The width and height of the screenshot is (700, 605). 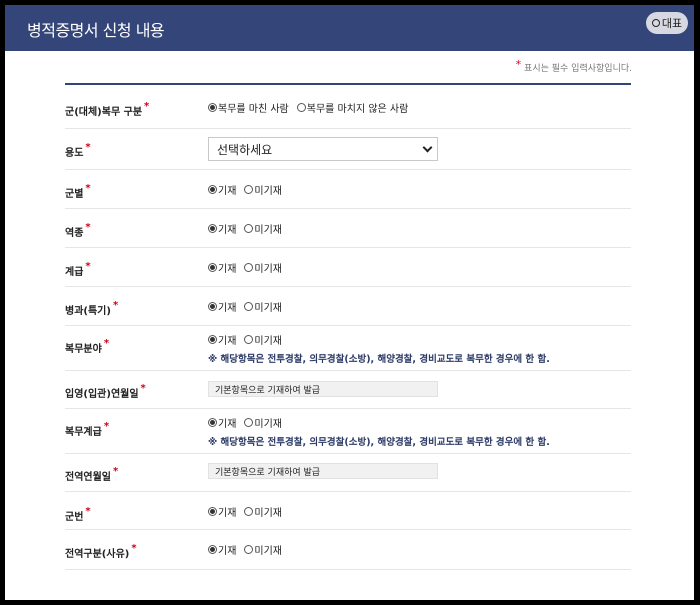 I want to click on form-row-purpose: 용도* 선택하세요, so click(x=348, y=149).